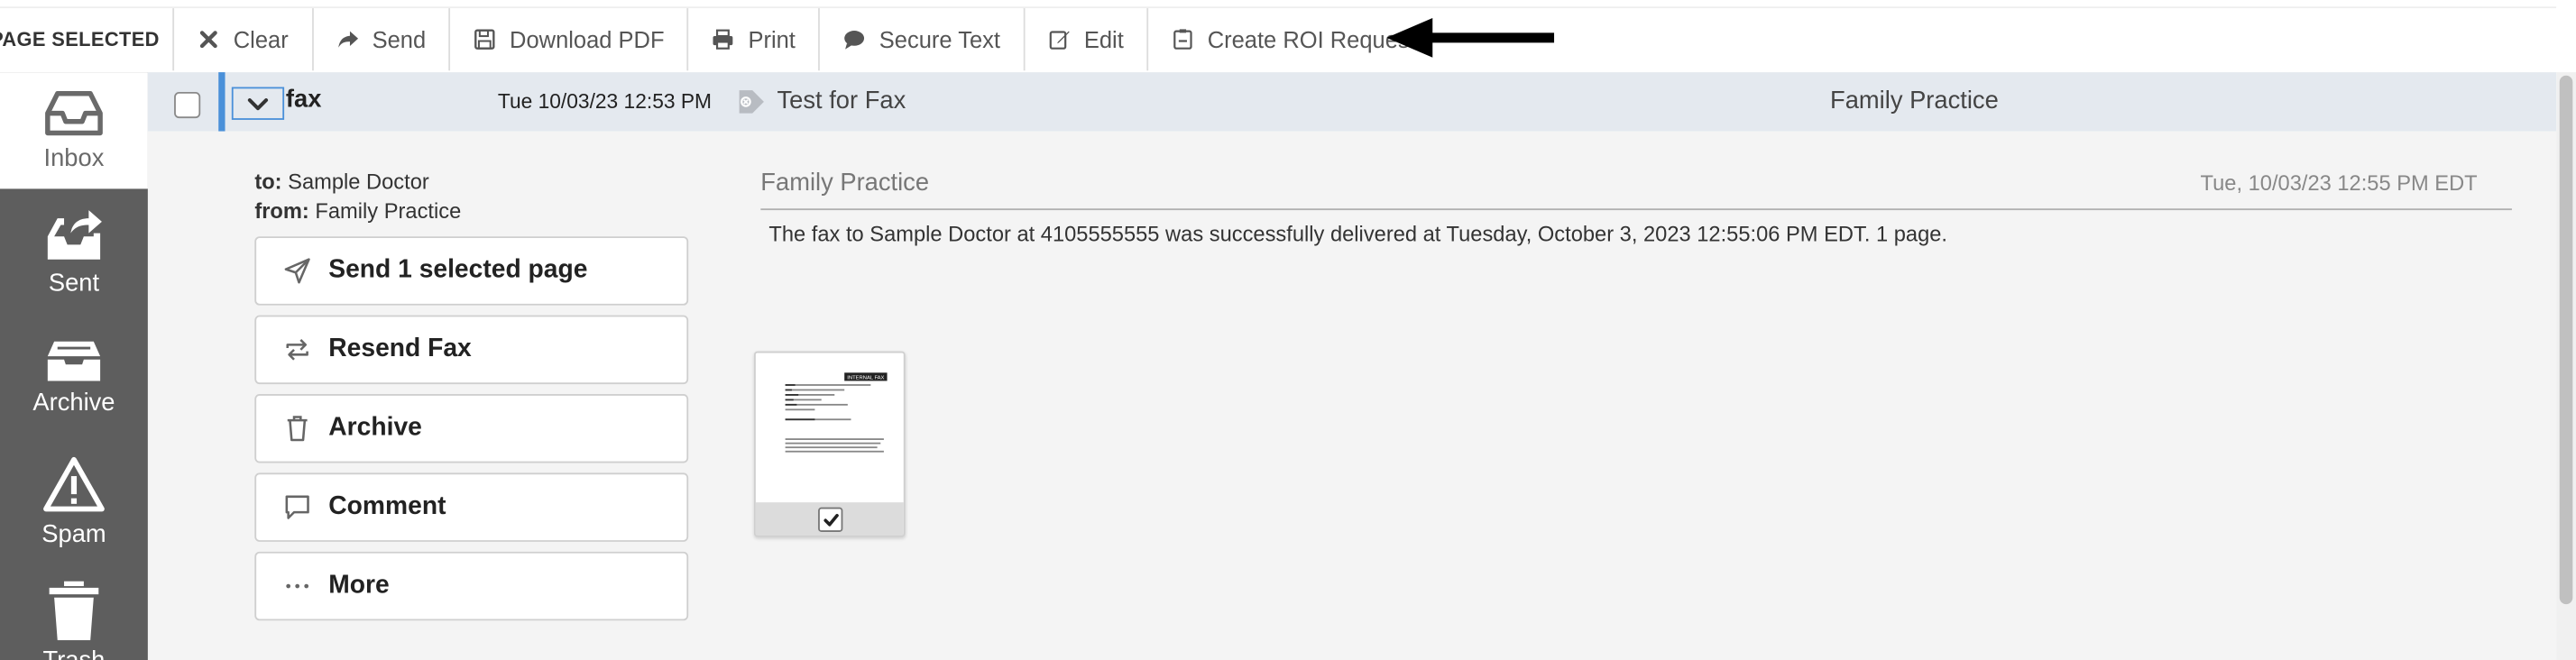 The width and height of the screenshot is (2576, 660). Describe the element at coordinates (471, 507) in the screenshot. I see `comment-button: Comment` at that location.